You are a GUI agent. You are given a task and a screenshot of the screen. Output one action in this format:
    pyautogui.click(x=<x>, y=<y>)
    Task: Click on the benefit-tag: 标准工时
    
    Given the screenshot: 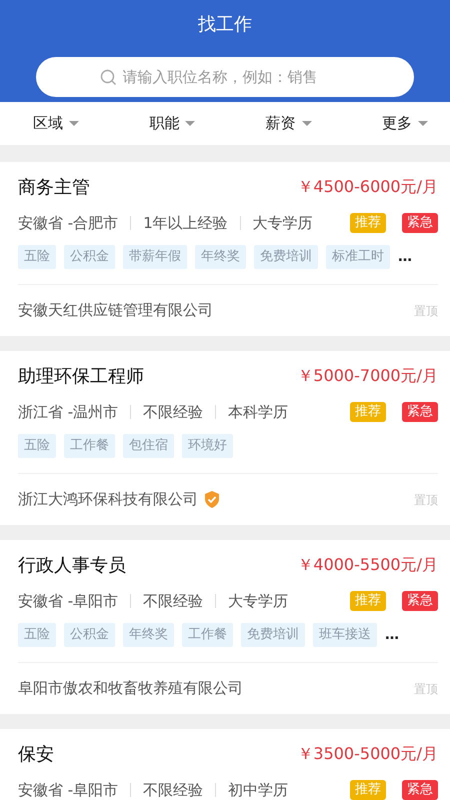 What is the action you would take?
    pyautogui.click(x=358, y=257)
    